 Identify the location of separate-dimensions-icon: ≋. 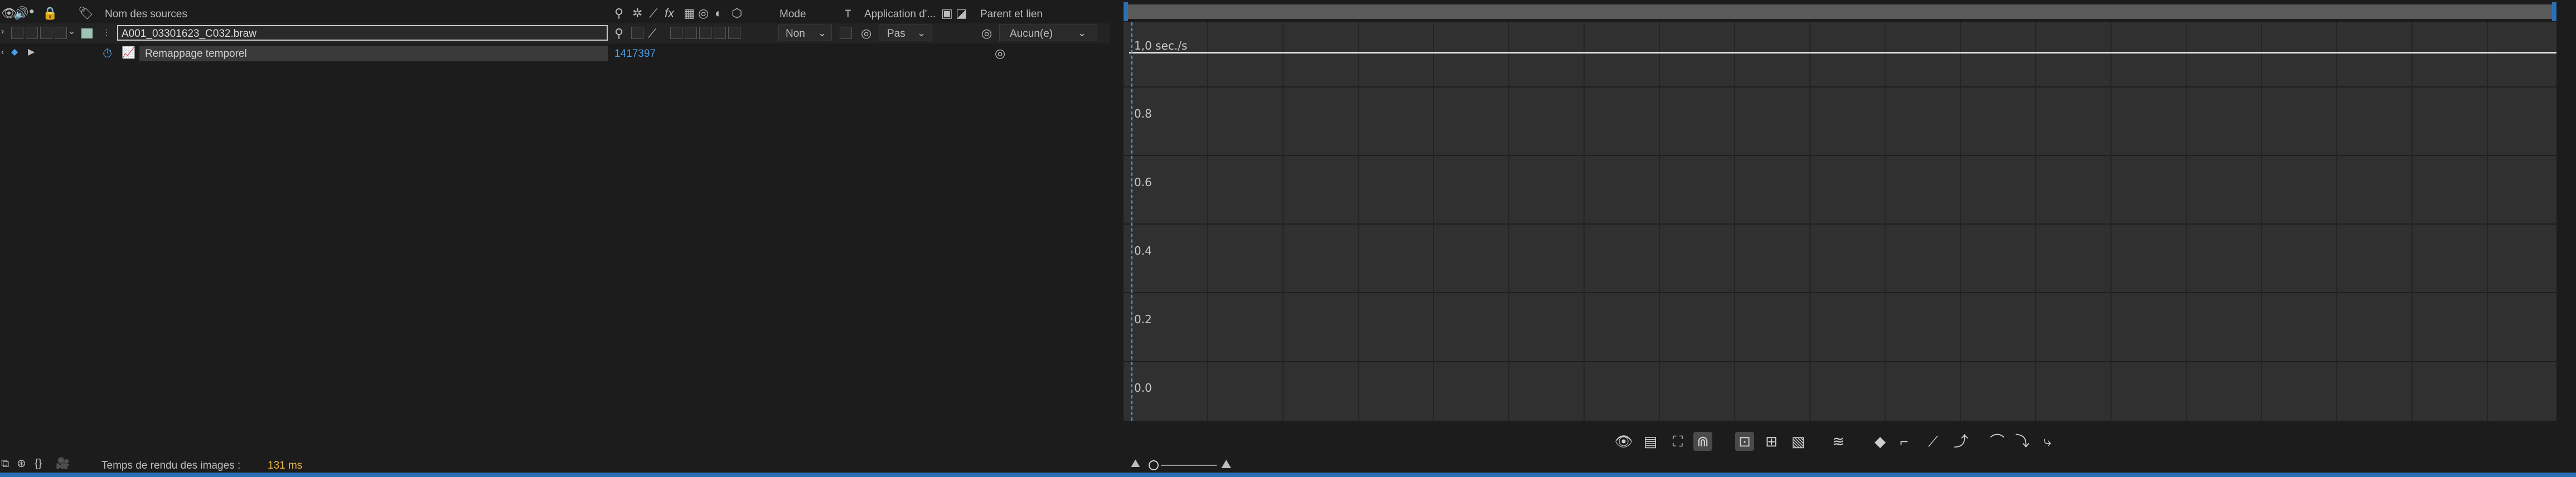
(1838, 441).